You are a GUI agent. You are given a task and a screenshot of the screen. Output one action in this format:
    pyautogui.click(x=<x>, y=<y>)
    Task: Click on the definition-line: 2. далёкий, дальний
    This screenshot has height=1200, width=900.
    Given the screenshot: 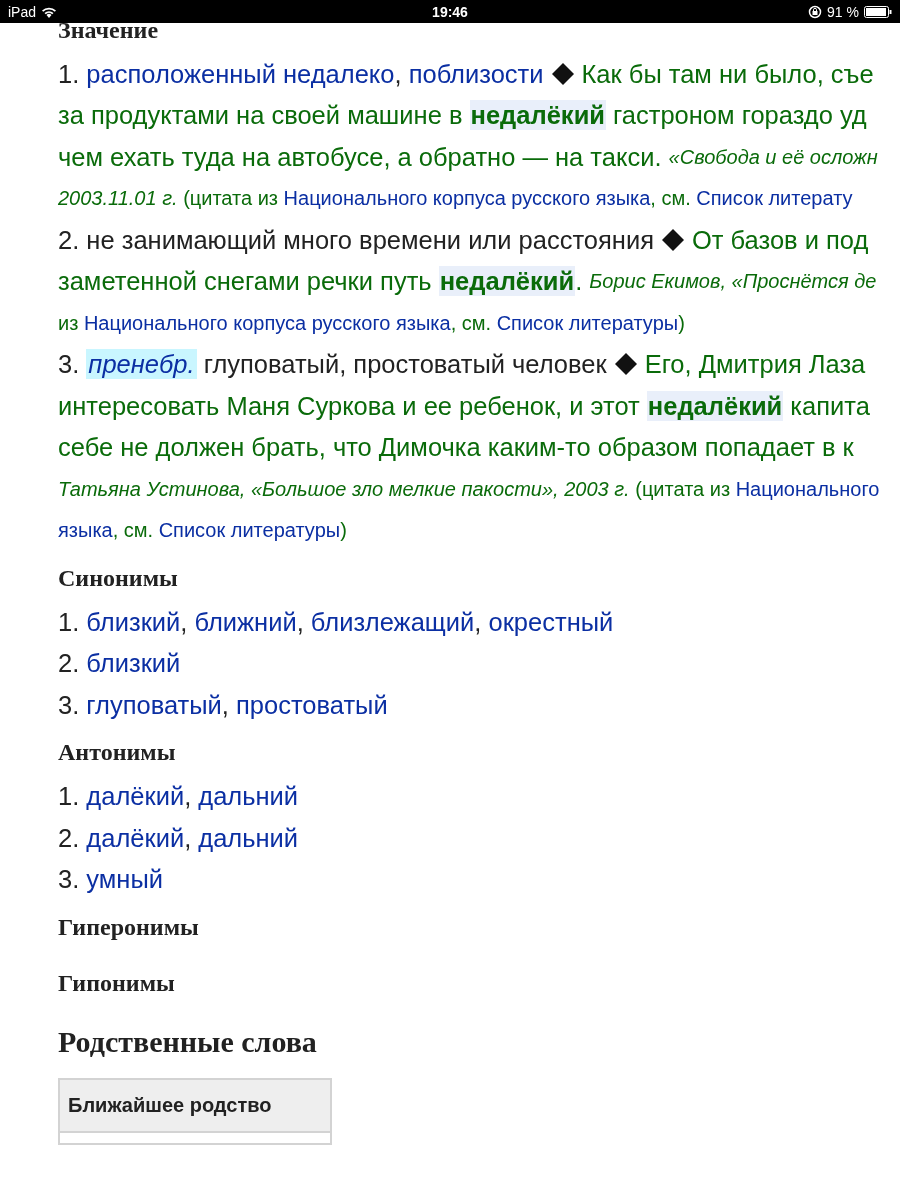 What is the action you would take?
    pyautogui.click(x=178, y=838)
    